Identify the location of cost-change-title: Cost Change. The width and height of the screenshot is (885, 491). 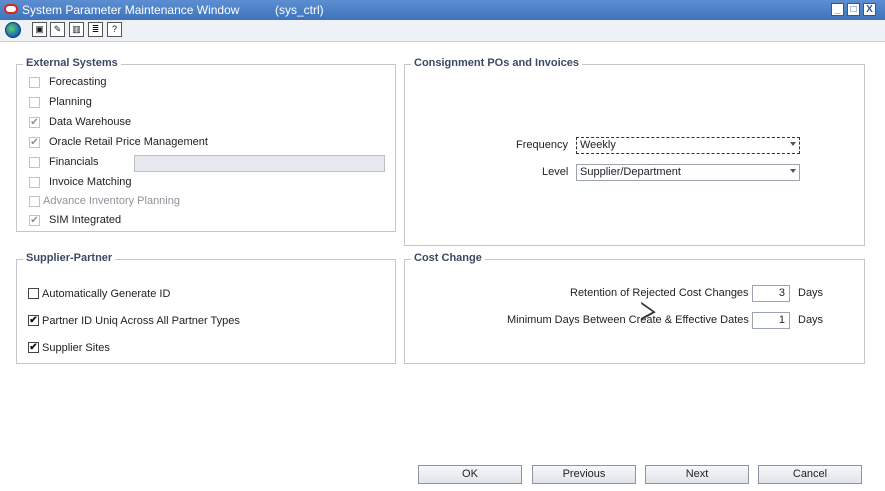
(448, 258).